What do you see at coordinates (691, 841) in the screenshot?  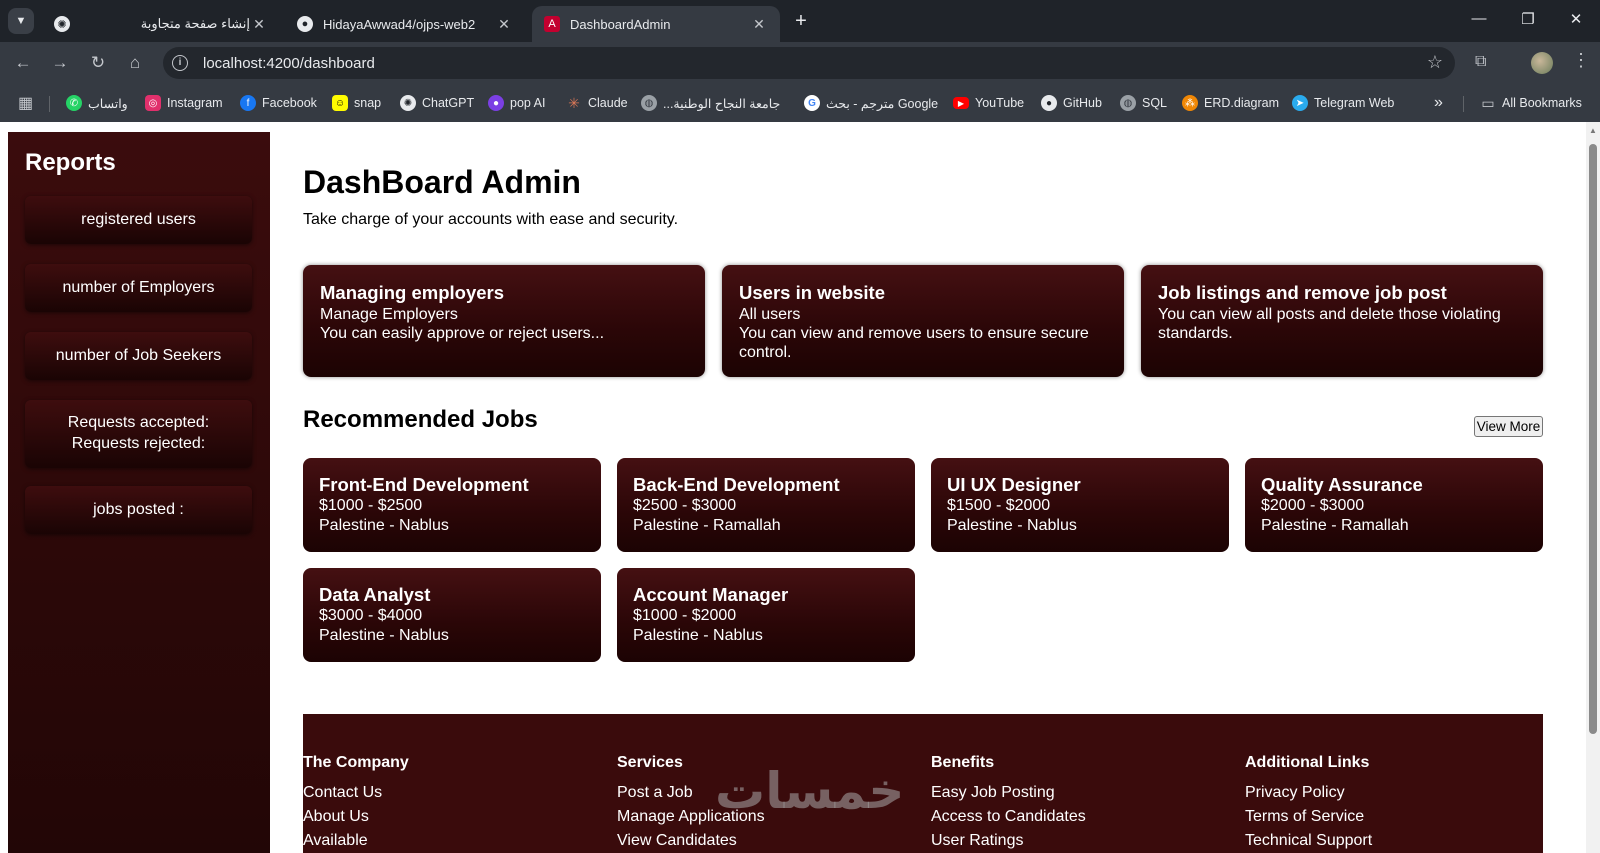 I see `footer-link: View Candidates` at bounding box center [691, 841].